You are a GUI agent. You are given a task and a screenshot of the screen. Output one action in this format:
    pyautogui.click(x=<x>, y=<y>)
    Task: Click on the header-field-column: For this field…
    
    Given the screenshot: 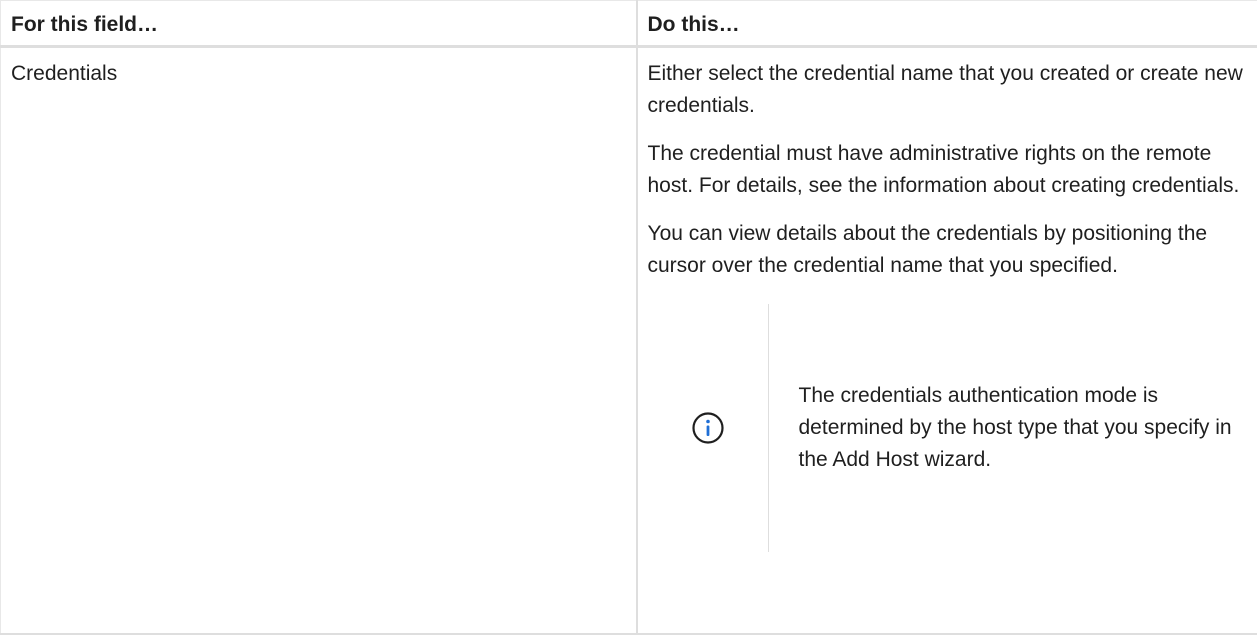 What is the action you would take?
    pyautogui.click(x=319, y=24)
    